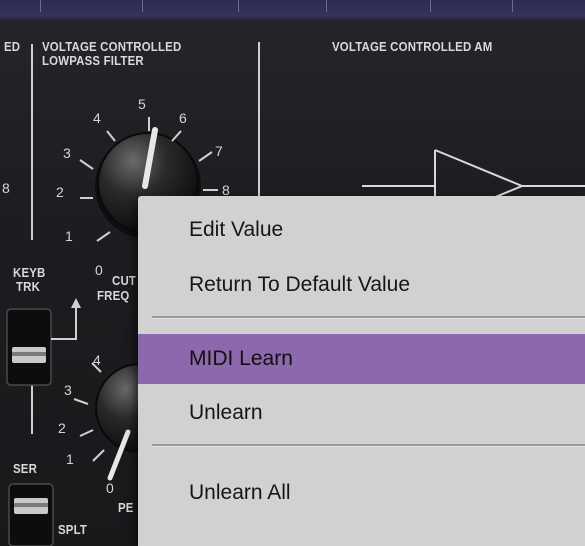 This screenshot has height=546, width=585. What do you see at coordinates (97, 360) in the screenshot?
I see `knob2-scale-4: 4` at bounding box center [97, 360].